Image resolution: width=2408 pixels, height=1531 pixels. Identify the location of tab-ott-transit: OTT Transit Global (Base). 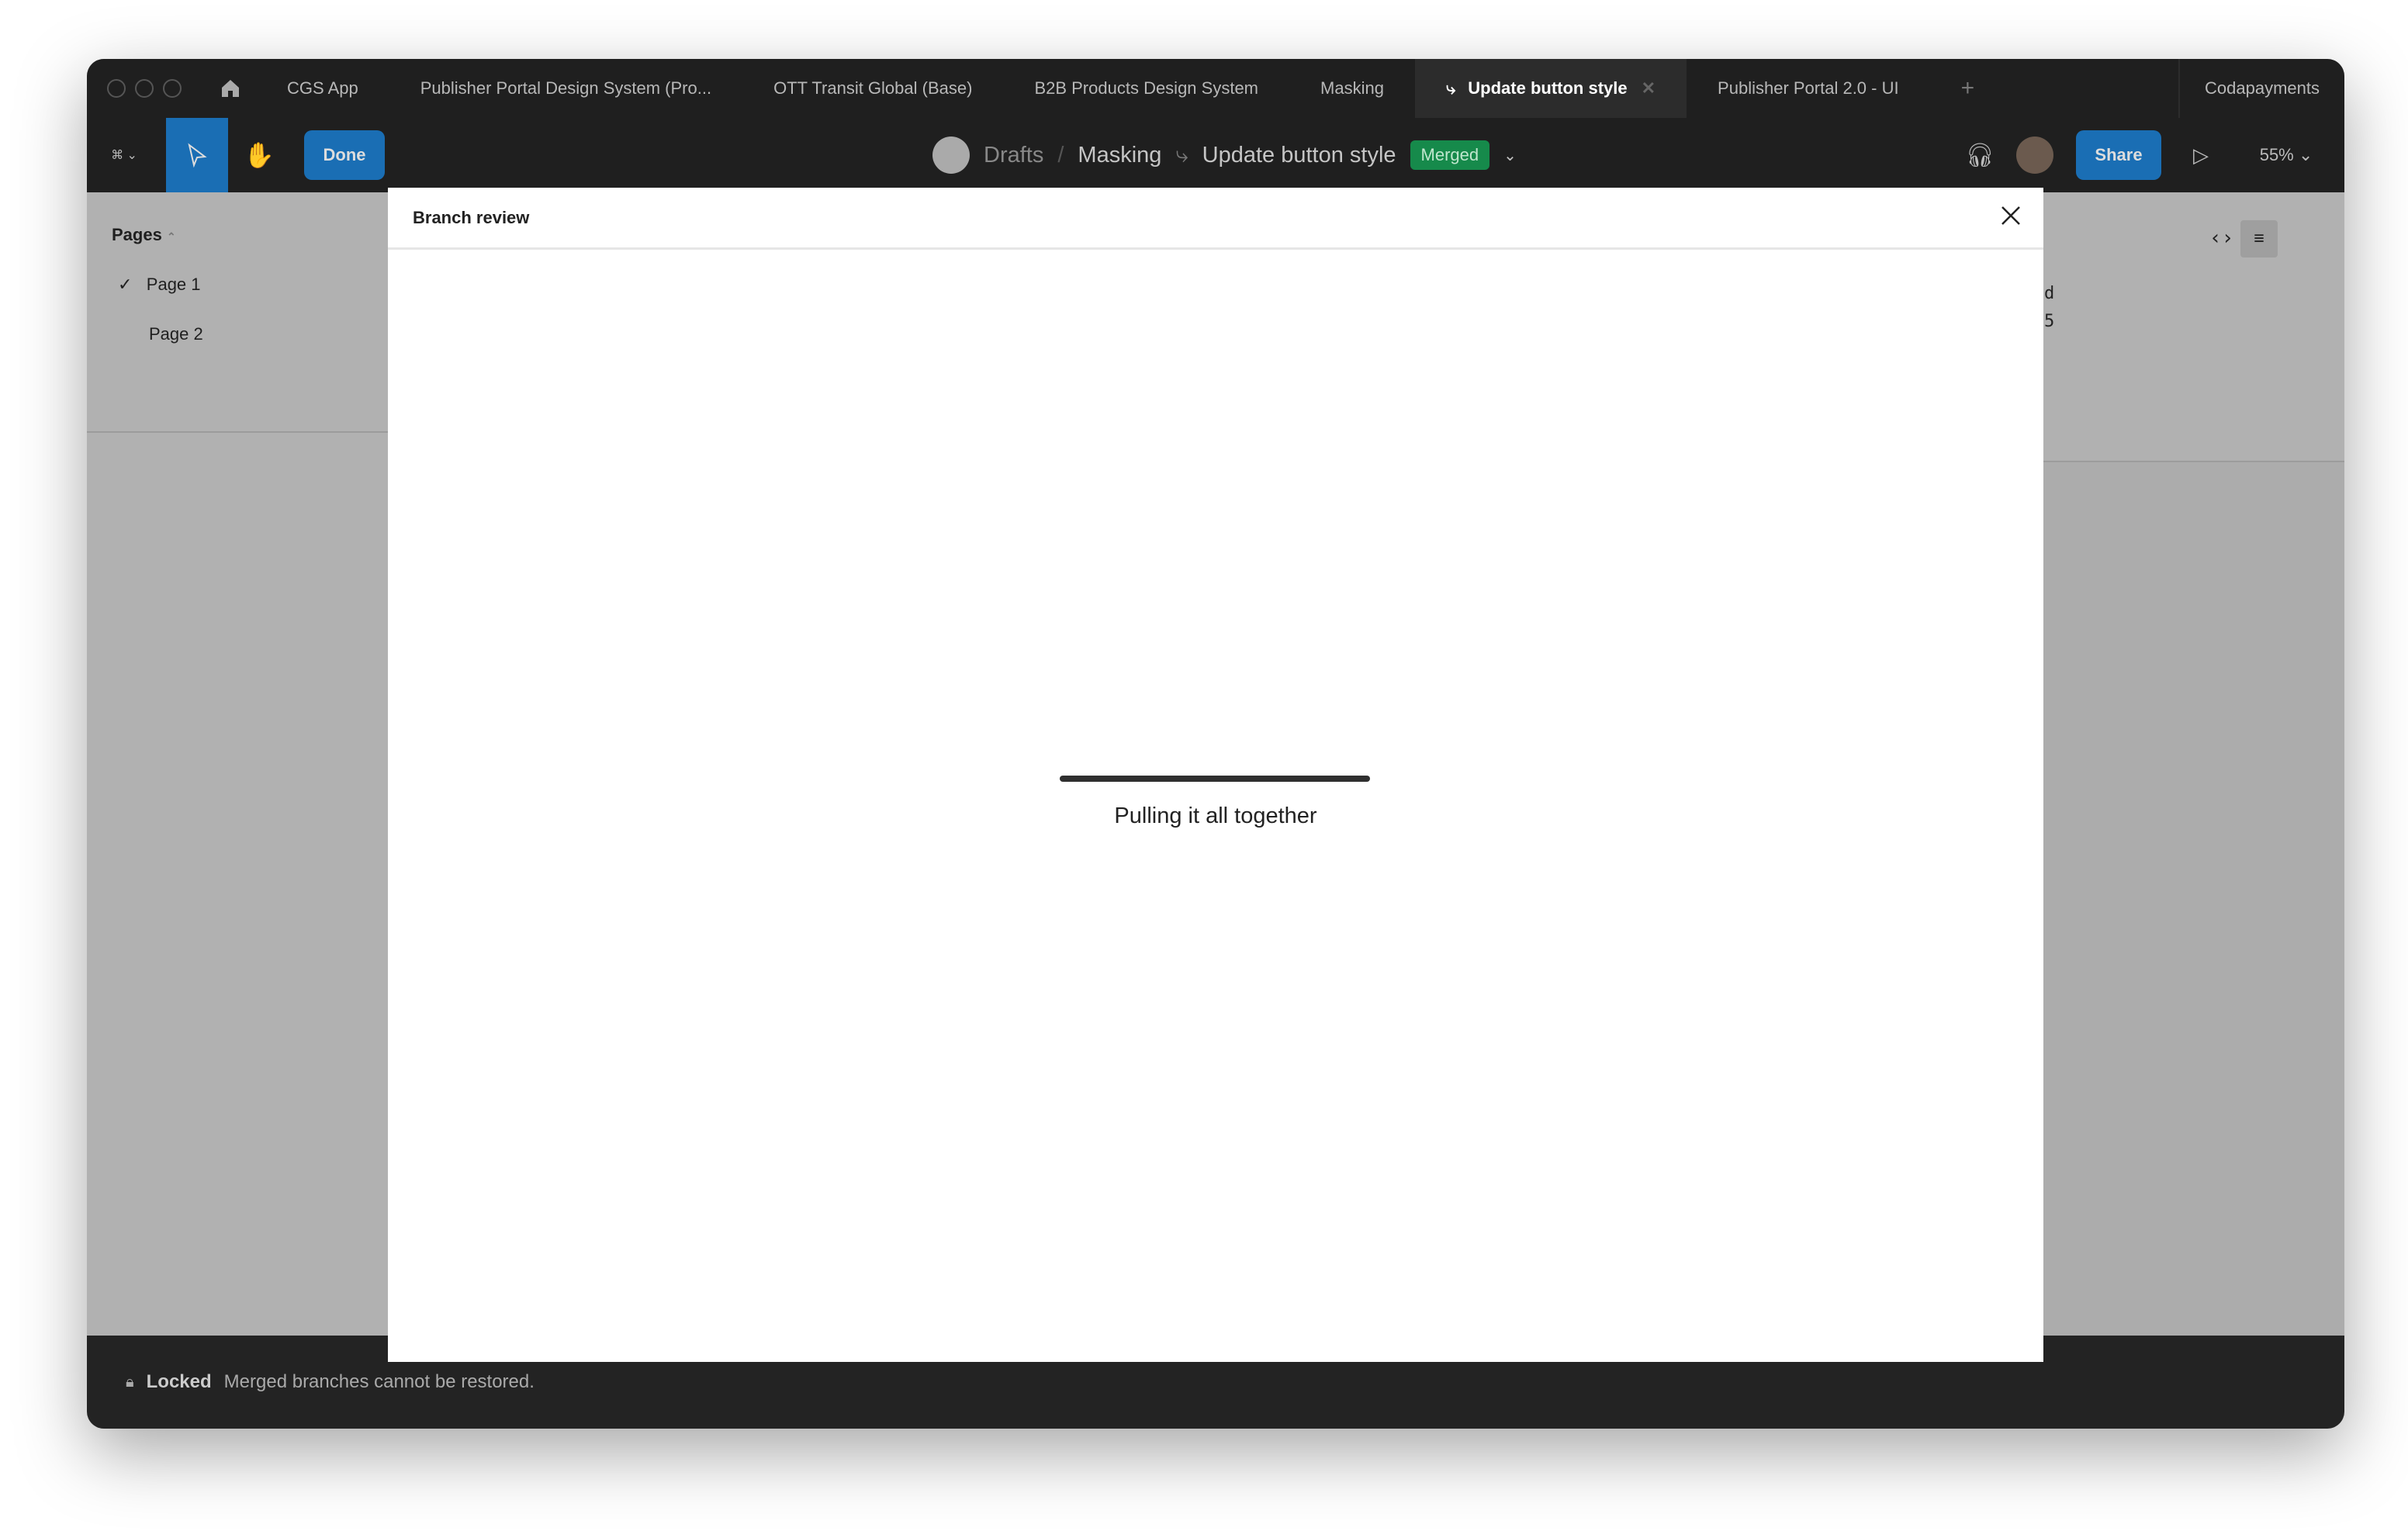
(873, 88).